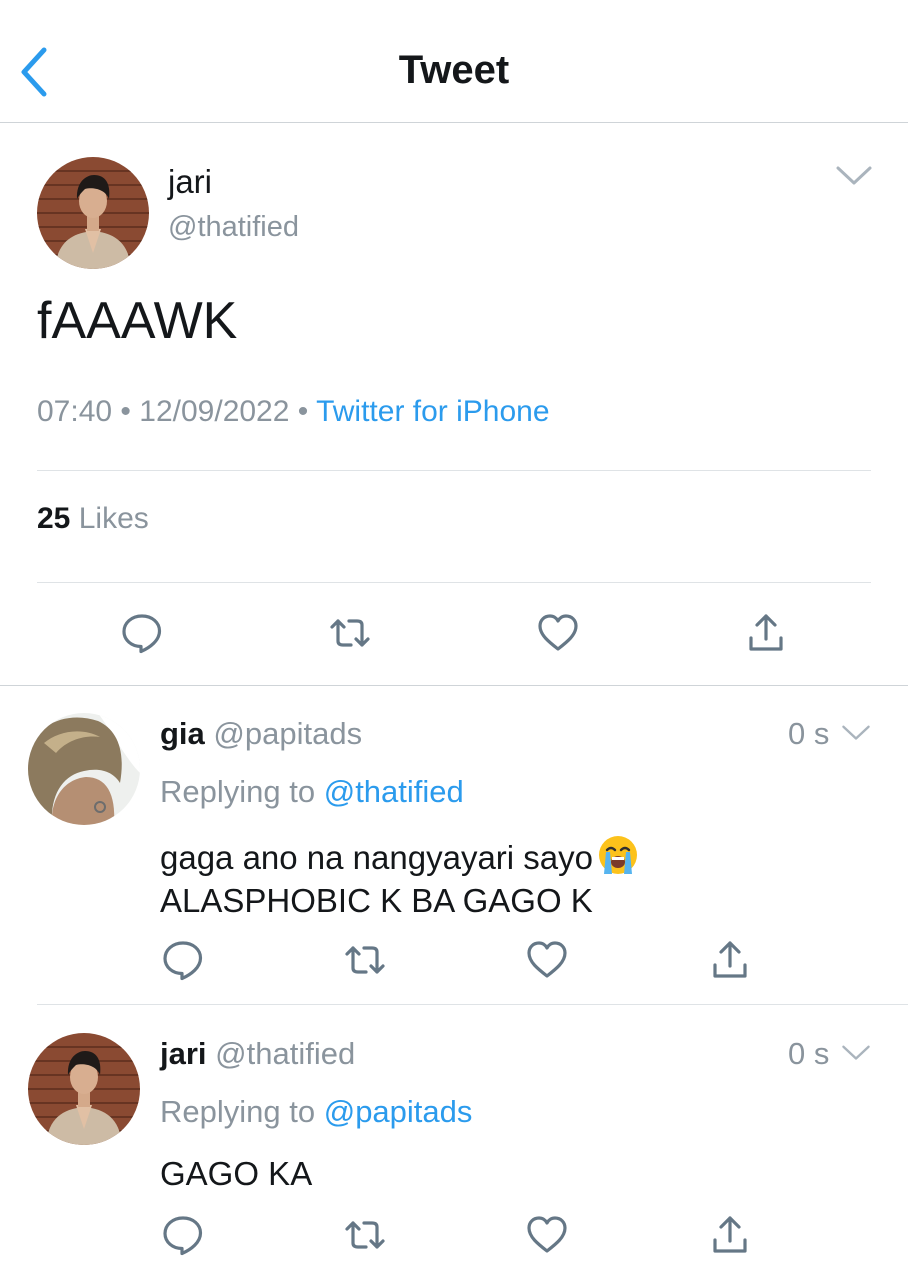 Image resolution: width=908 pixels, height=1280 pixels. I want to click on page-title: Tweet, so click(454, 70).